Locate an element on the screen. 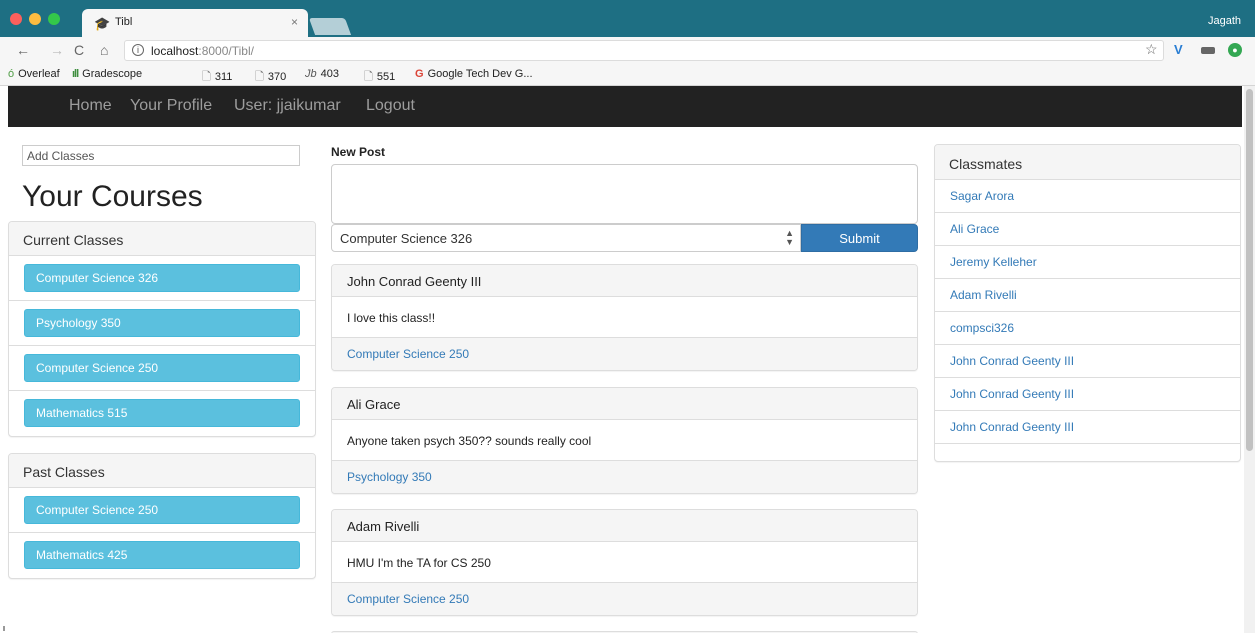 This screenshot has height=633, width=1255. bookmark-star-icon: ☆ is located at coordinates (1151, 49).